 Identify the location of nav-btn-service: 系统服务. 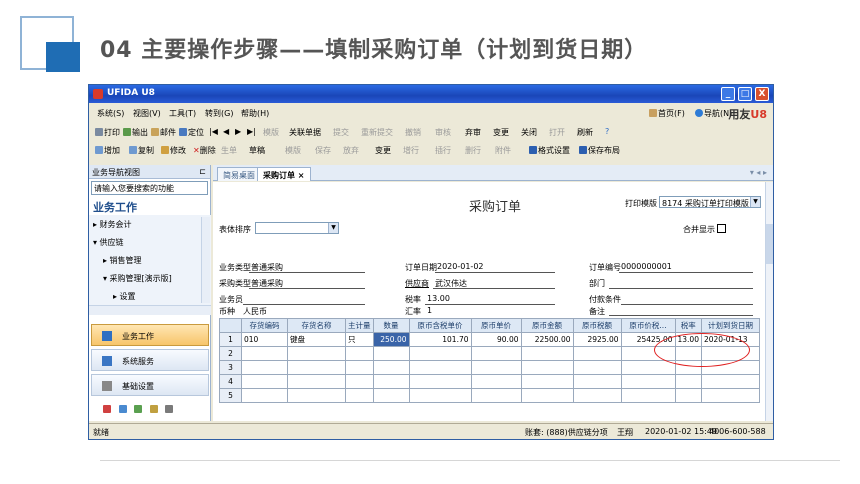
(150, 360).